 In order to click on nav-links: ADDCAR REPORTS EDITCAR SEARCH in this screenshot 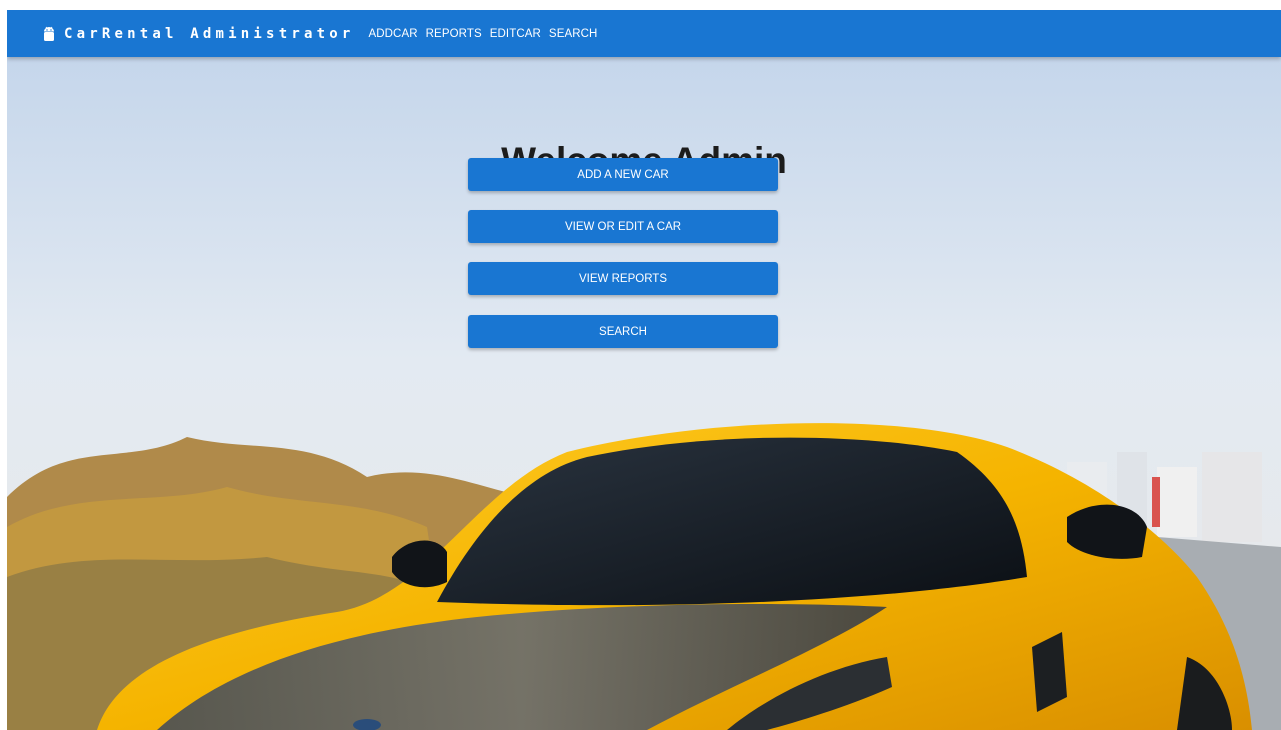, I will do `click(486, 34)`.